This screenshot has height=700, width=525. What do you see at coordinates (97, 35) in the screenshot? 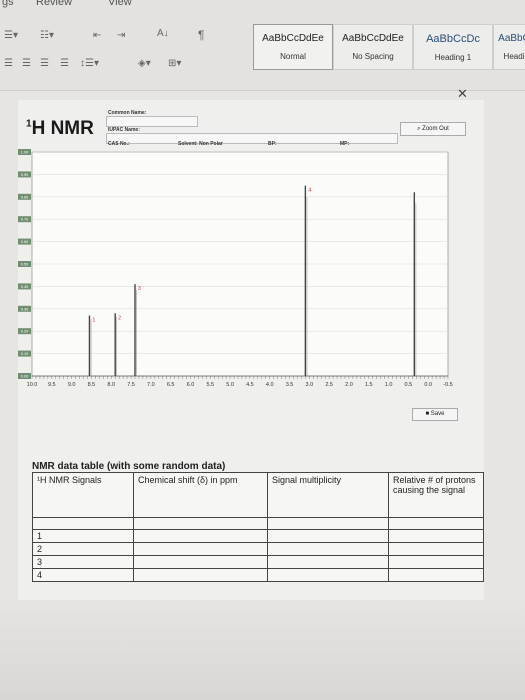
I see `decrease-indent-icon: ⇤` at bounding box center [97, 35].